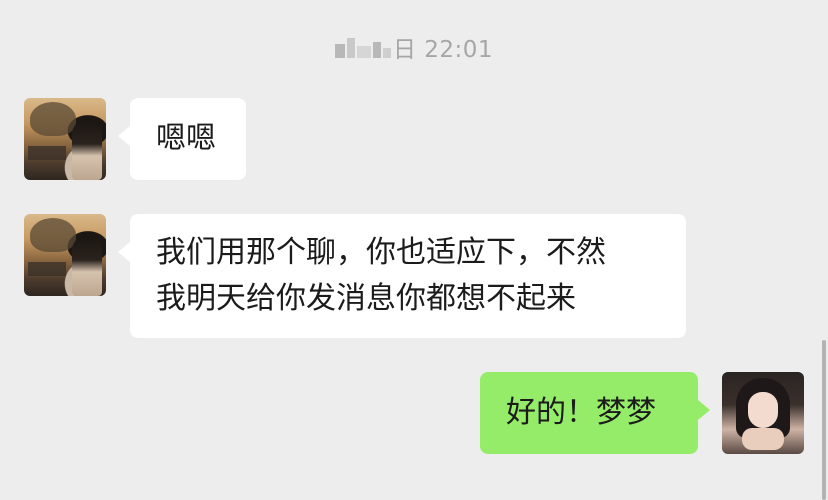 The width and height of the screenshot is (828, 500). Describe the element at coordinates (443, 50) in the screenshot. I see `timestamp-text: 日 22:01` at that location.